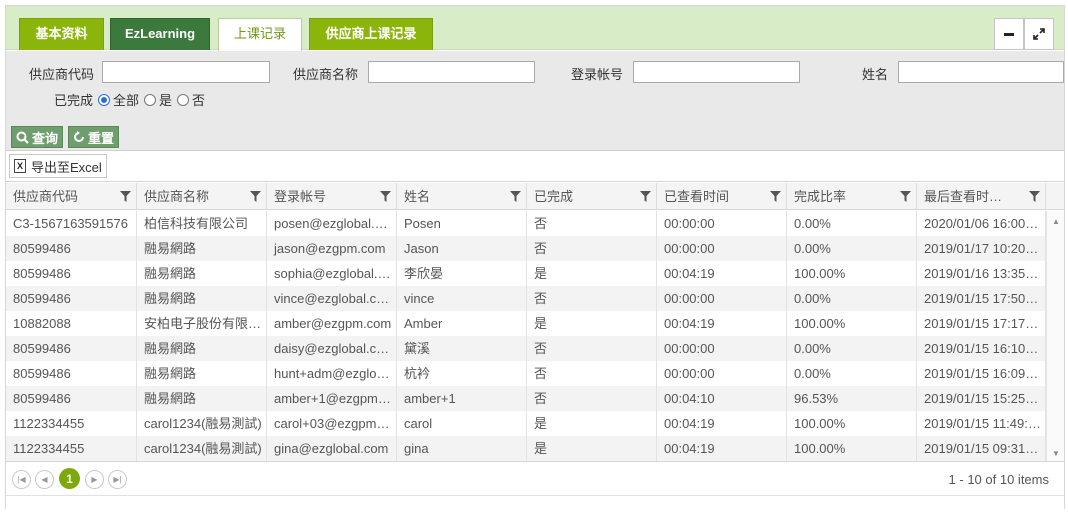 This screenshot has height=512, width=1068. I want to click on scroll-down-icon: ▼, so click(1056, 453).